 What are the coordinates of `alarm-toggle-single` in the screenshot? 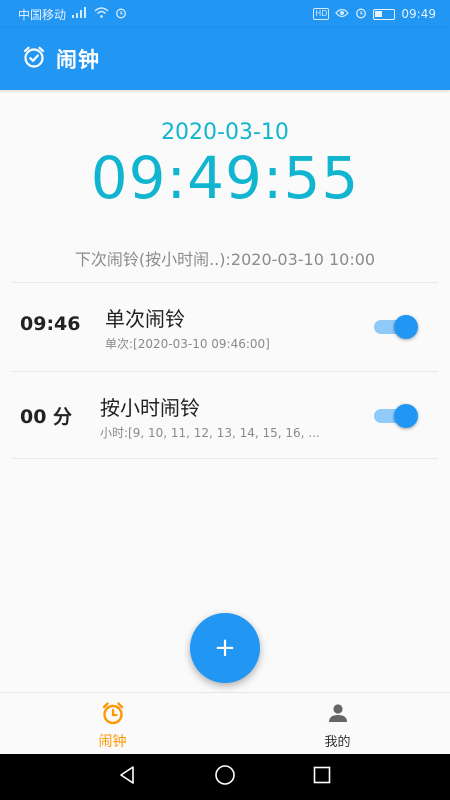 It's located at (395, 327).